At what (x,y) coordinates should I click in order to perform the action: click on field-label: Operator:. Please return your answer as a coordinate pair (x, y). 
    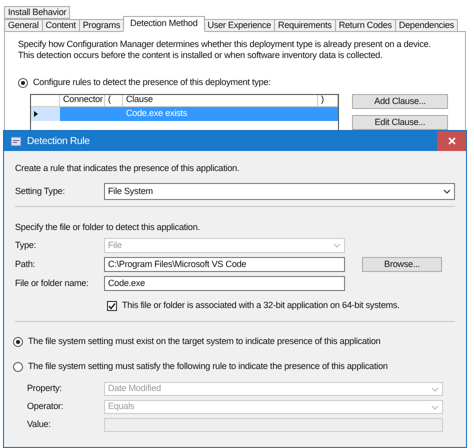
    Looking at the image, I should click on (45, 407).